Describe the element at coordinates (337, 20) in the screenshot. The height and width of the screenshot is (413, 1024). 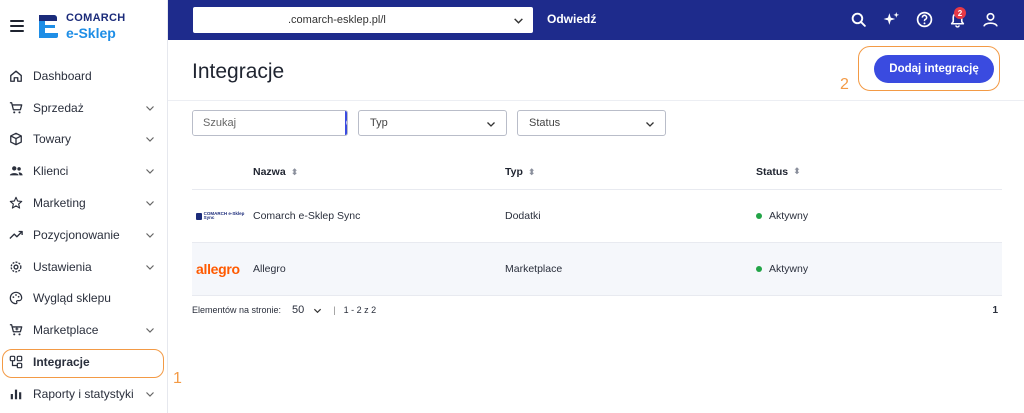
I see `shop-url-value: .comarch-esklep.pl/l` at that location.